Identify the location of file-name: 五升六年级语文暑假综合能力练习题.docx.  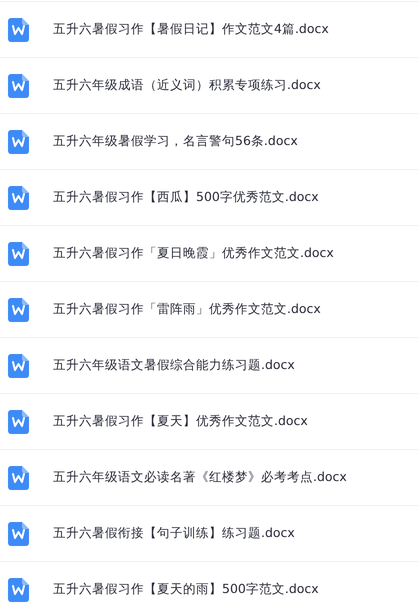
(174, 365).